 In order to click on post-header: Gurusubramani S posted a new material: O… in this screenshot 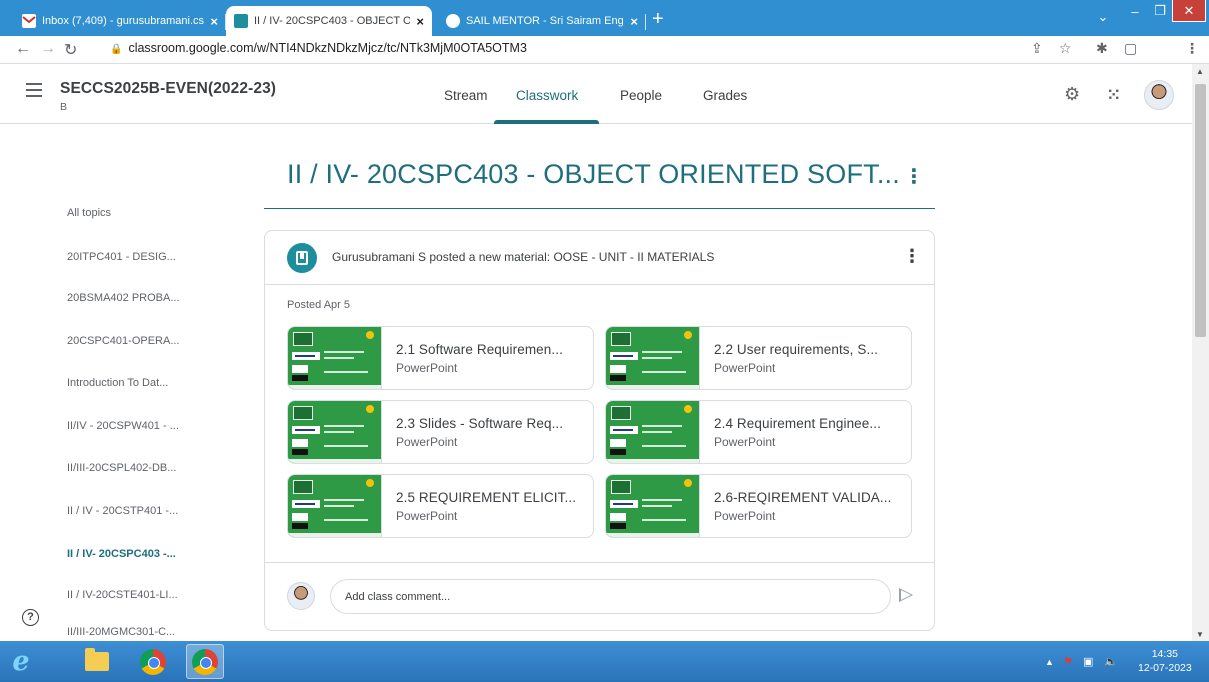, I will do `click(523, 257)`.